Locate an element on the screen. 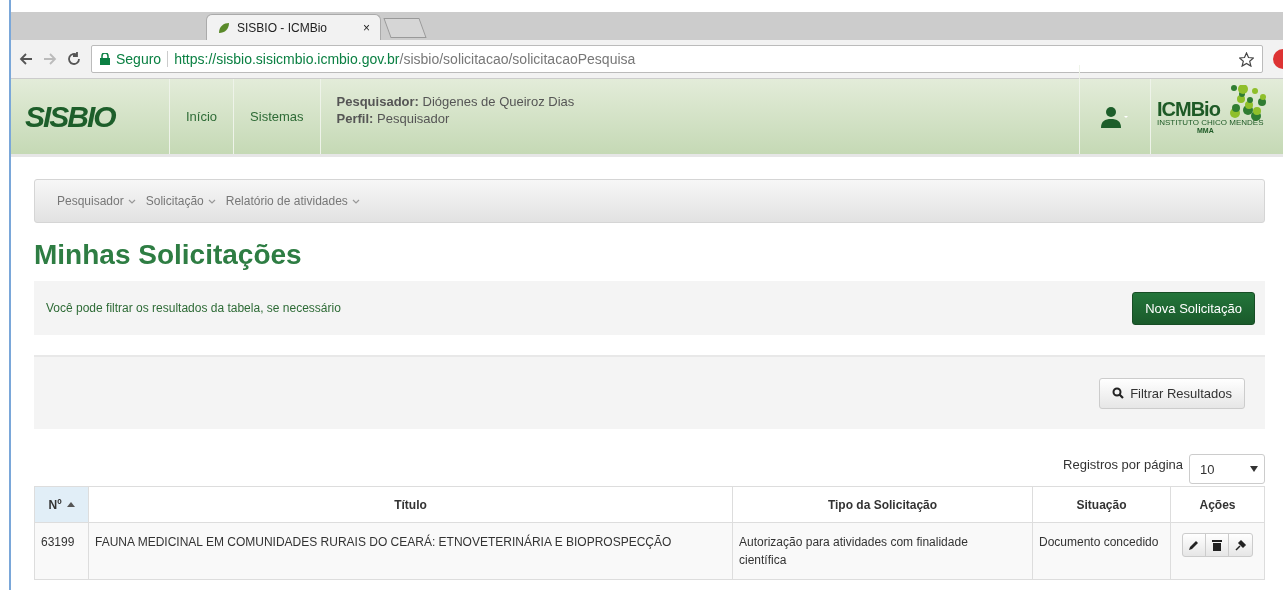 The width and height of the screenshot is (1283, 590). profile-info: Perfil: Pesquisador is located at coordinates (393, 118).